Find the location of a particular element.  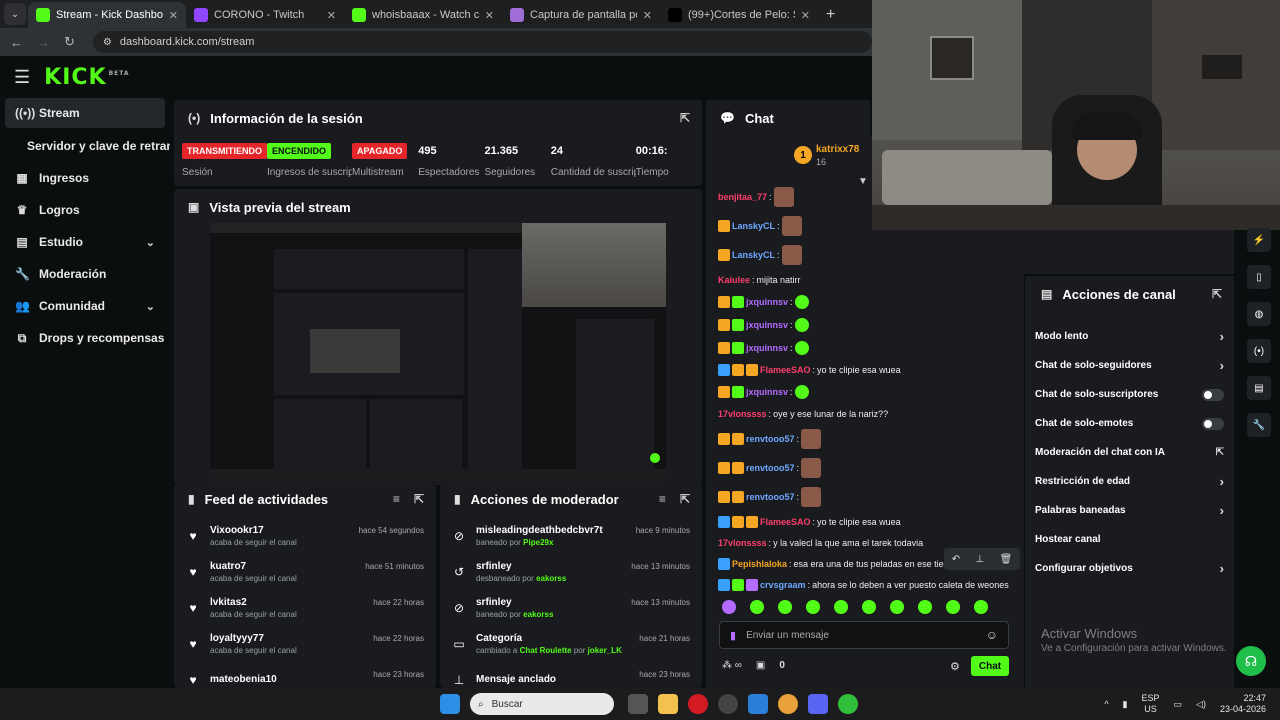

chrome-icon is located at coordinates (788, 704).